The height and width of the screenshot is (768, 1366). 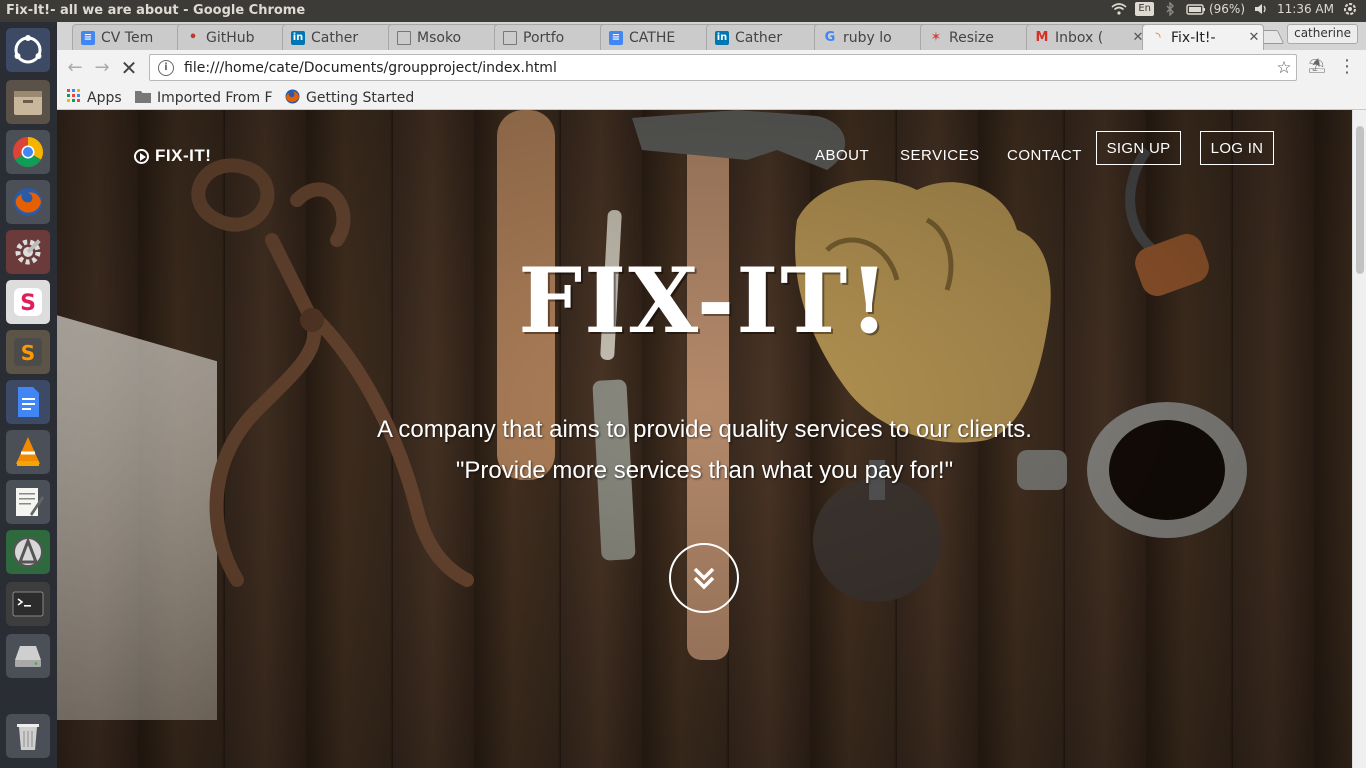 I want to click on tab-title: Inbox (, so click(x=1079, y=37).